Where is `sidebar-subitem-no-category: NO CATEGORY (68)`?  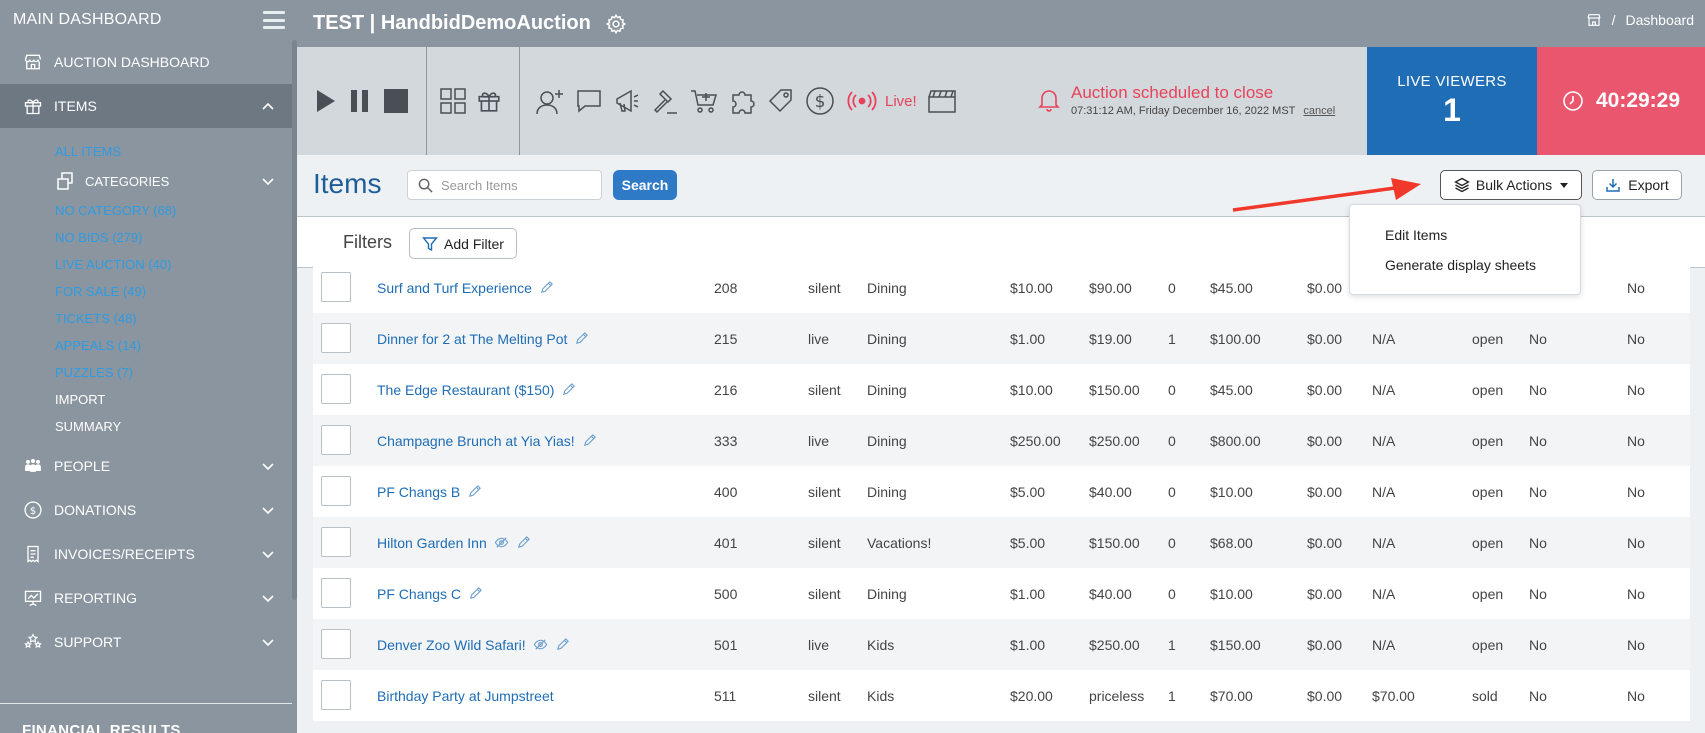
sidebar-subitem-no-category: NO CATEGORY (68) is located at coordinates (148, 210).